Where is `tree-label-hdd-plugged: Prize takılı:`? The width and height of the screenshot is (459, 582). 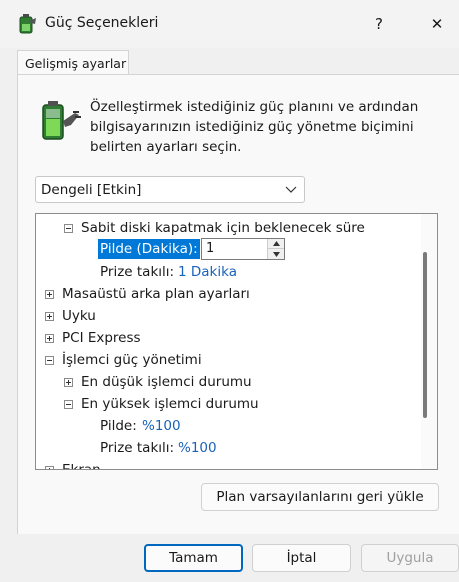
tree-label-hdd-plugged: Prize takılı: is located at coordinates (137, 272).